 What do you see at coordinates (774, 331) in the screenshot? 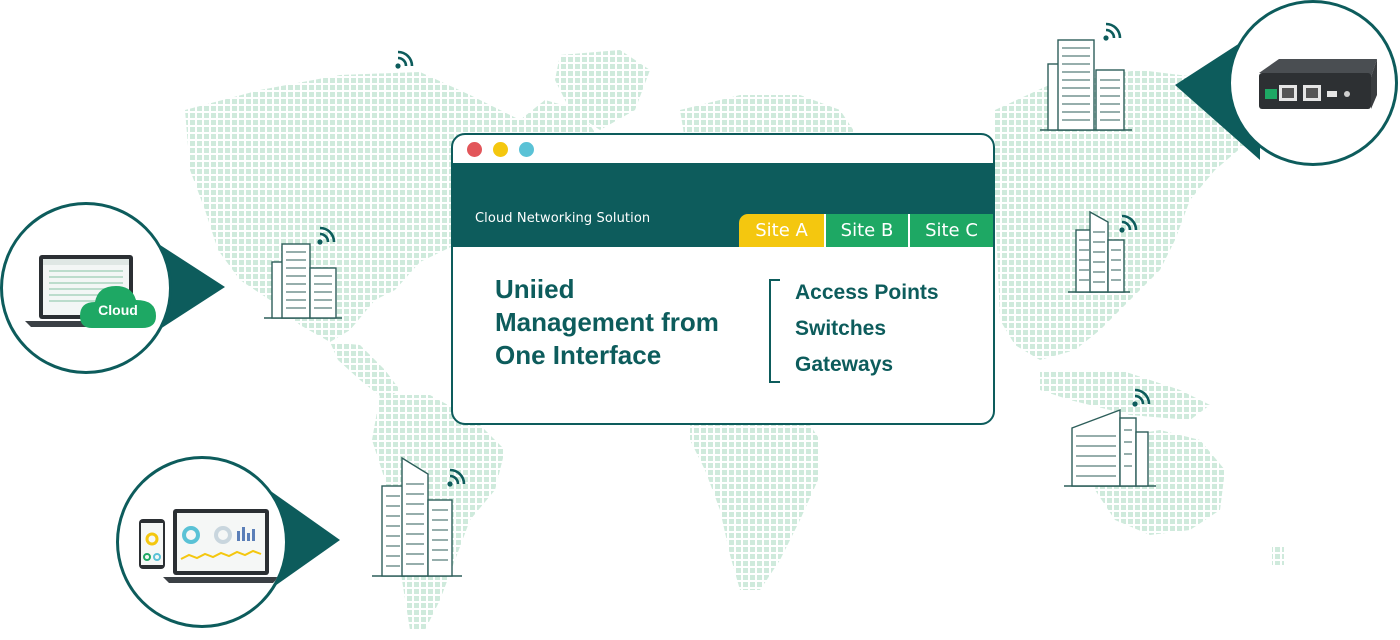
I see `feature-bracket` at bounding box center [774, 331].